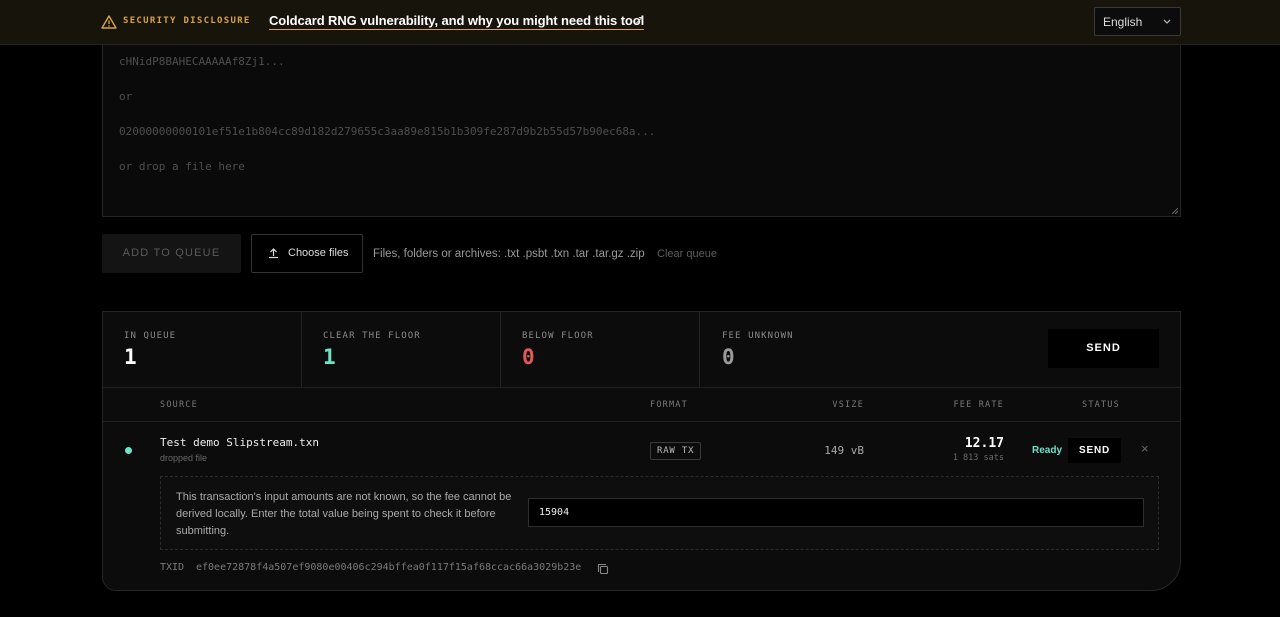 Image resolution: width=1280 pixels, height=617 pixels. Describe the element at coordinates (239, 442) in the screenshot. I see `source-filename: Test demo Slipstream.txn` at that location.